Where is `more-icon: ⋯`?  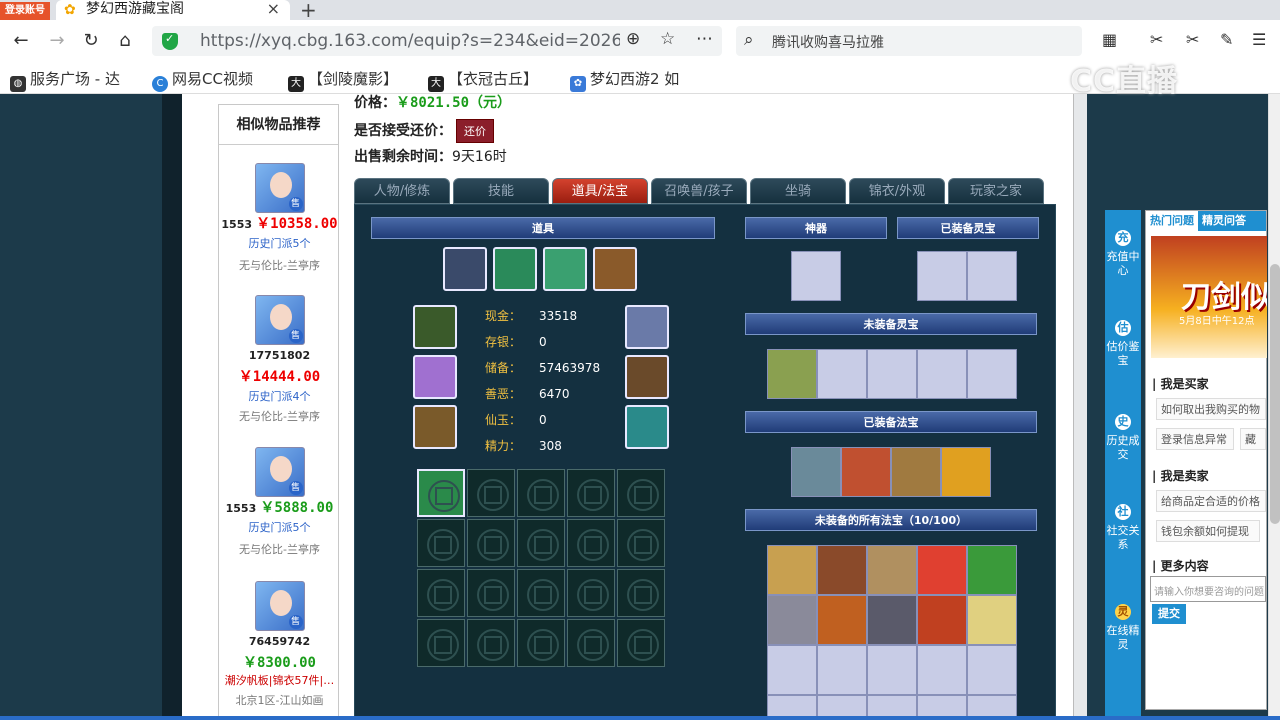
more-icon: ⋯ is located at coordinates (704, 39).